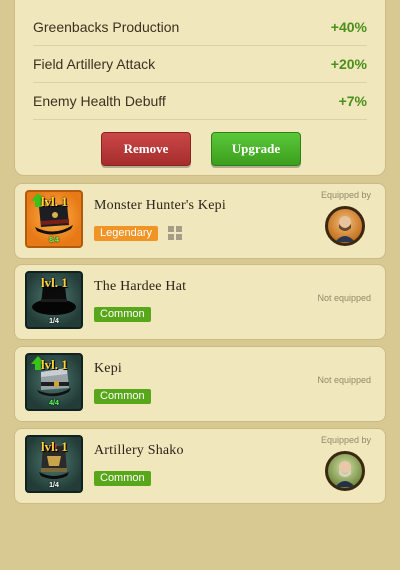  Describe the element at coordinates (256, 149) in the screenshot. I see `upgrade-button: Upgrade` at that location.